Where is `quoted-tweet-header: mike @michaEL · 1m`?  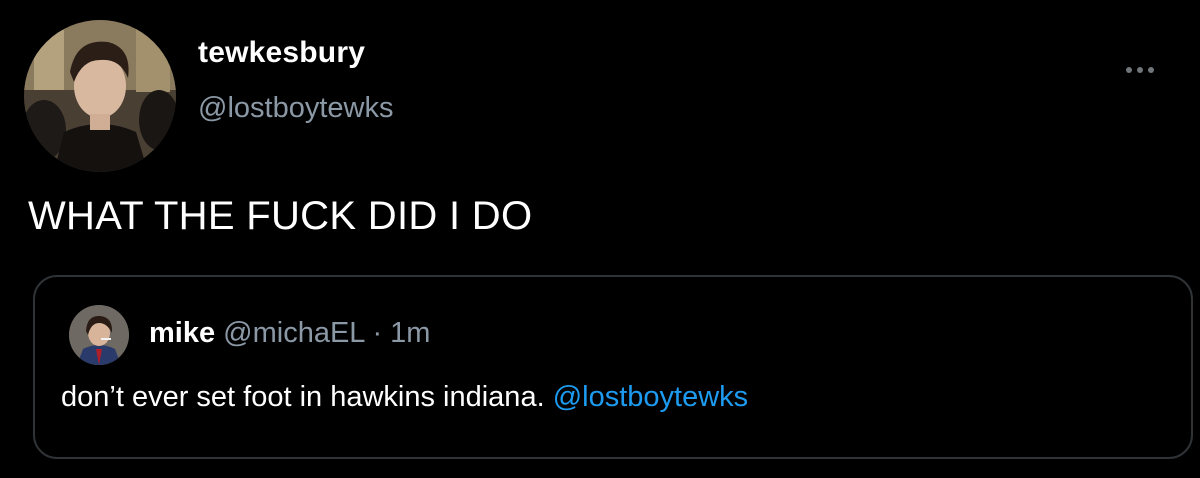 quoted-tweet-header: mike @michaEL · 1m is located at coordinates (289, 333).